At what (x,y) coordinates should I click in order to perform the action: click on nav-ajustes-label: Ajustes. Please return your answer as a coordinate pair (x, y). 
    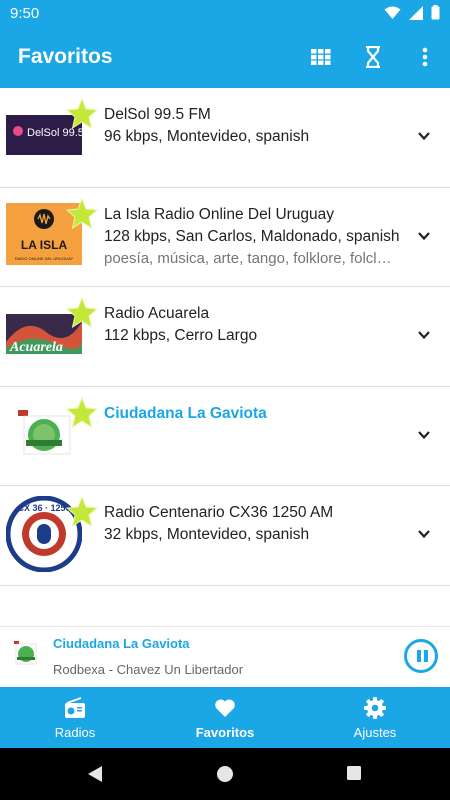
    Looking at the image, I should click on (375, 732).